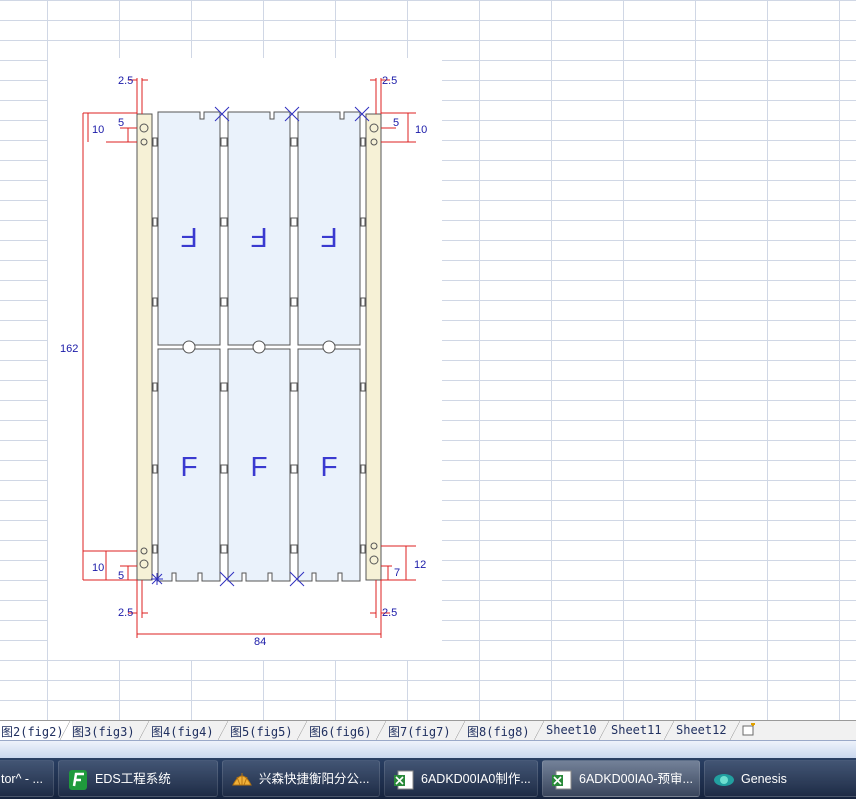 The image size is (856, 799). What do you see at coordinates (188, 466) in the screenshot?
I see `orientation-mark-bottom-1: F` at bounding box center [188, 466].